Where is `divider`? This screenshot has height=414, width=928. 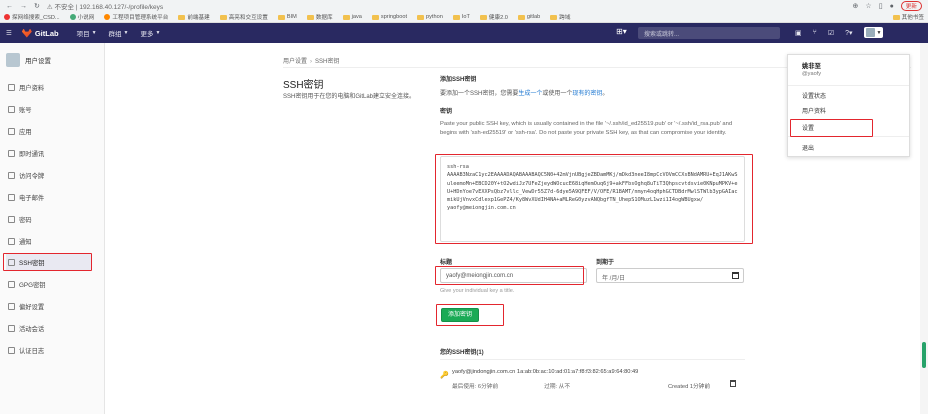
divider is located at coordinates (592, 359).